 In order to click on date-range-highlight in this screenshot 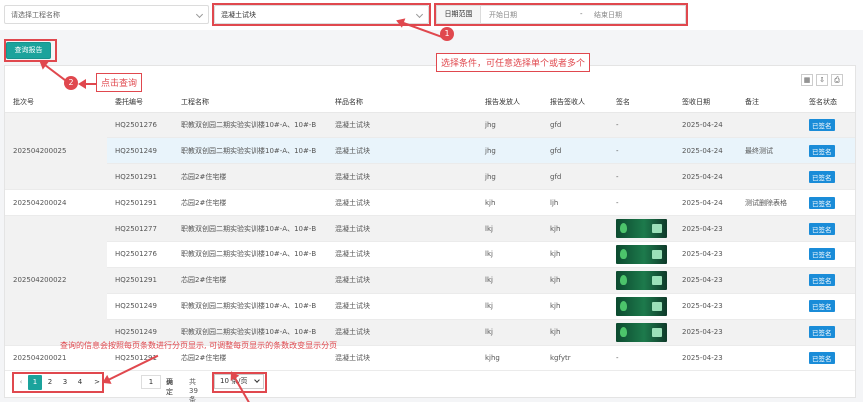, I will do `click(561, 14)`.